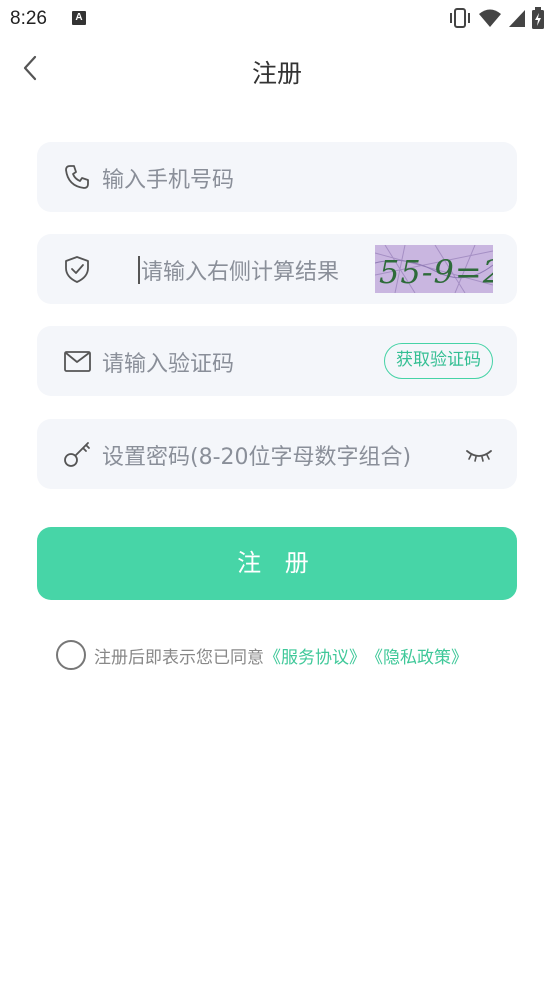  I want to click on get-code-button: 获取验证码, so click(438, 361).